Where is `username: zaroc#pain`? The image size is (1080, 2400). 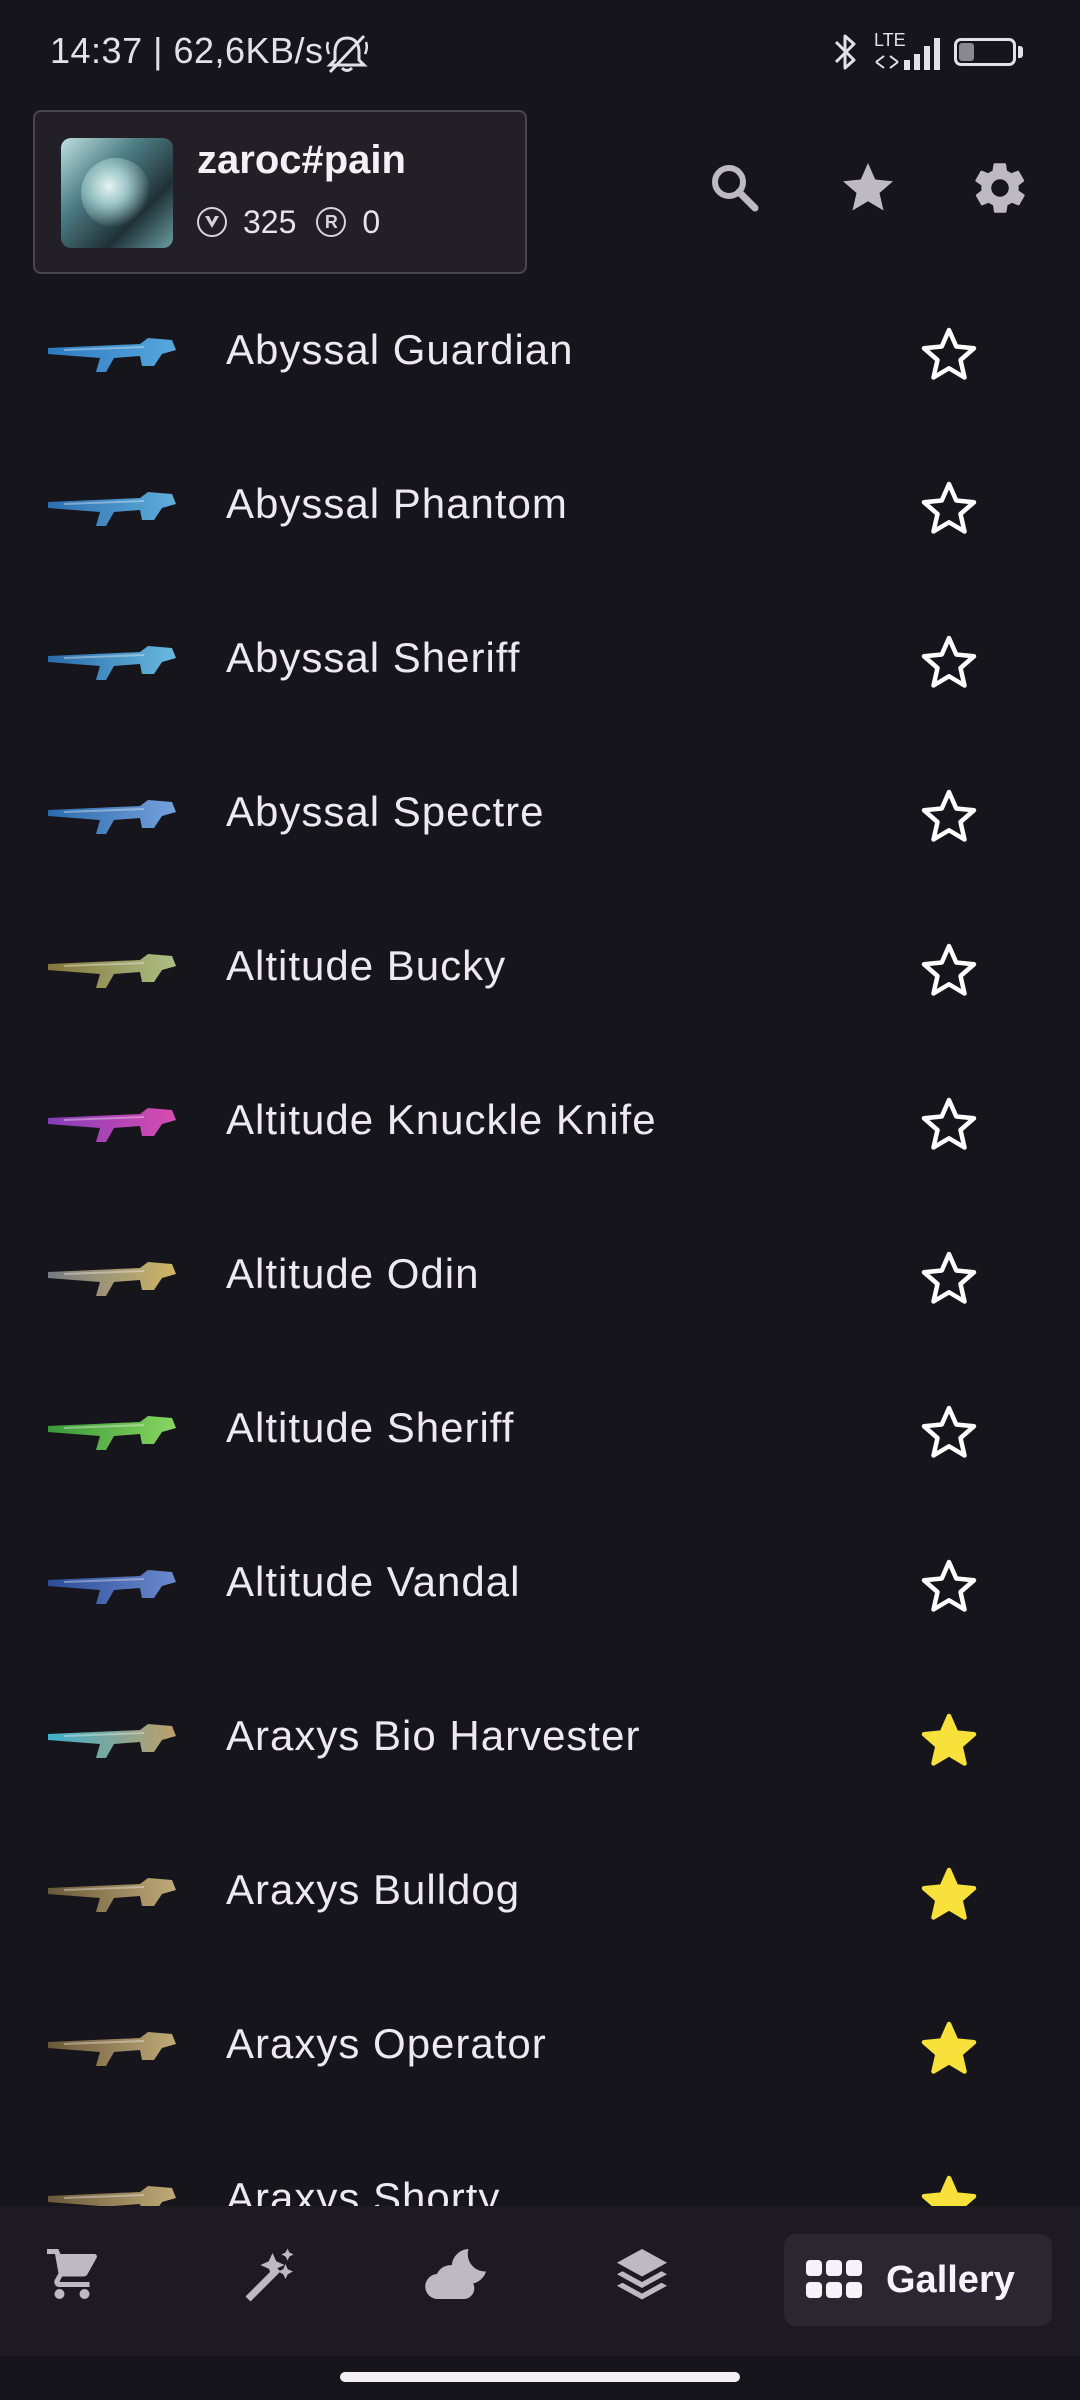
username: zaroc#pain is located at coordinates (301, 160).